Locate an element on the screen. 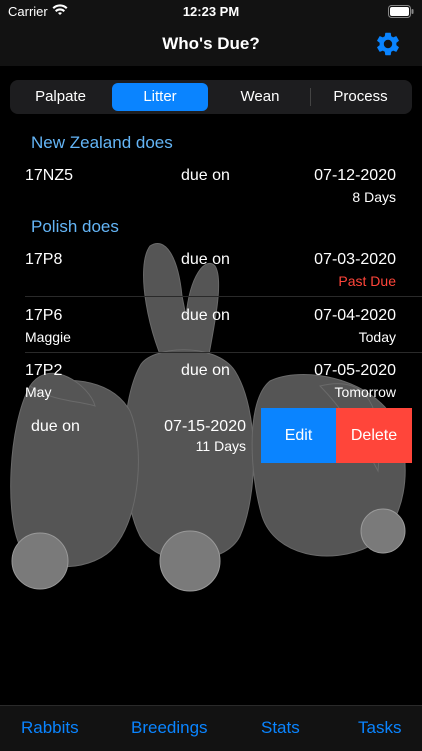 This screenshot has height=751, width=422. list-item: 17P2 May due on 07-05-2020 Tomorrow is located at coordinates (211, 380).